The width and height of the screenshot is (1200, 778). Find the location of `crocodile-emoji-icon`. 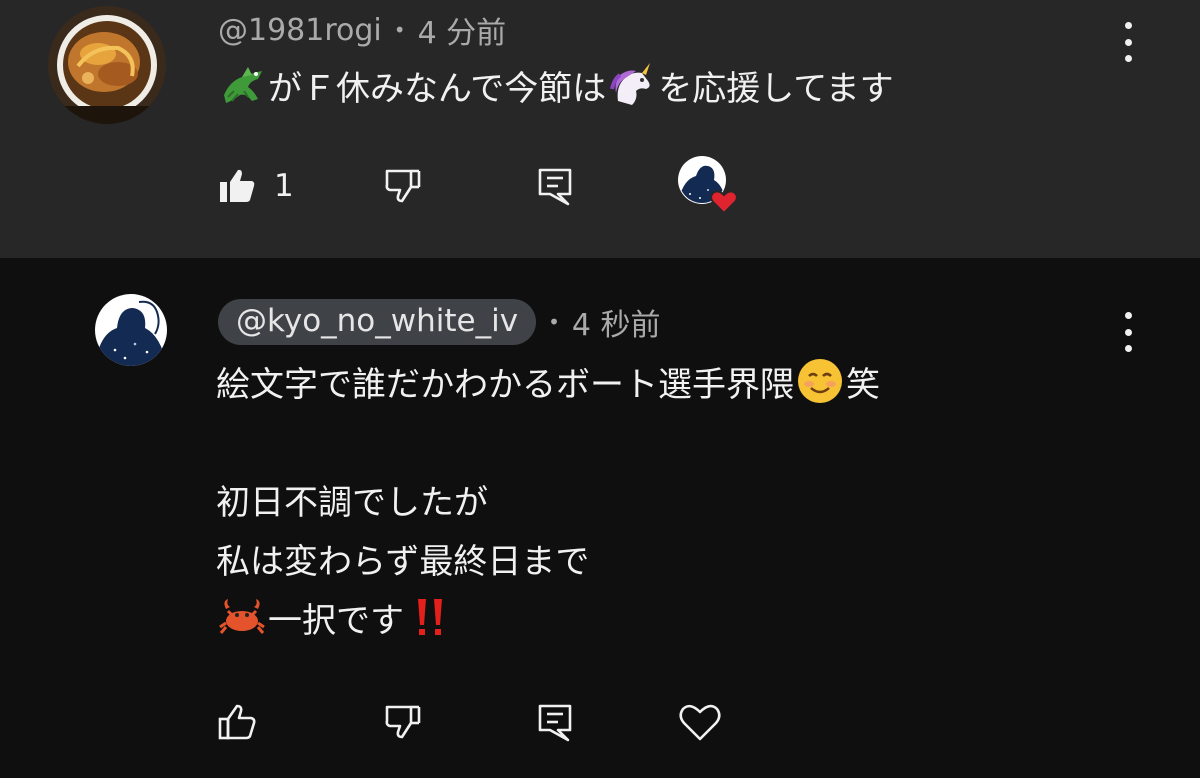

crocodile-emoji-icon is located at coordinates (243, 85).